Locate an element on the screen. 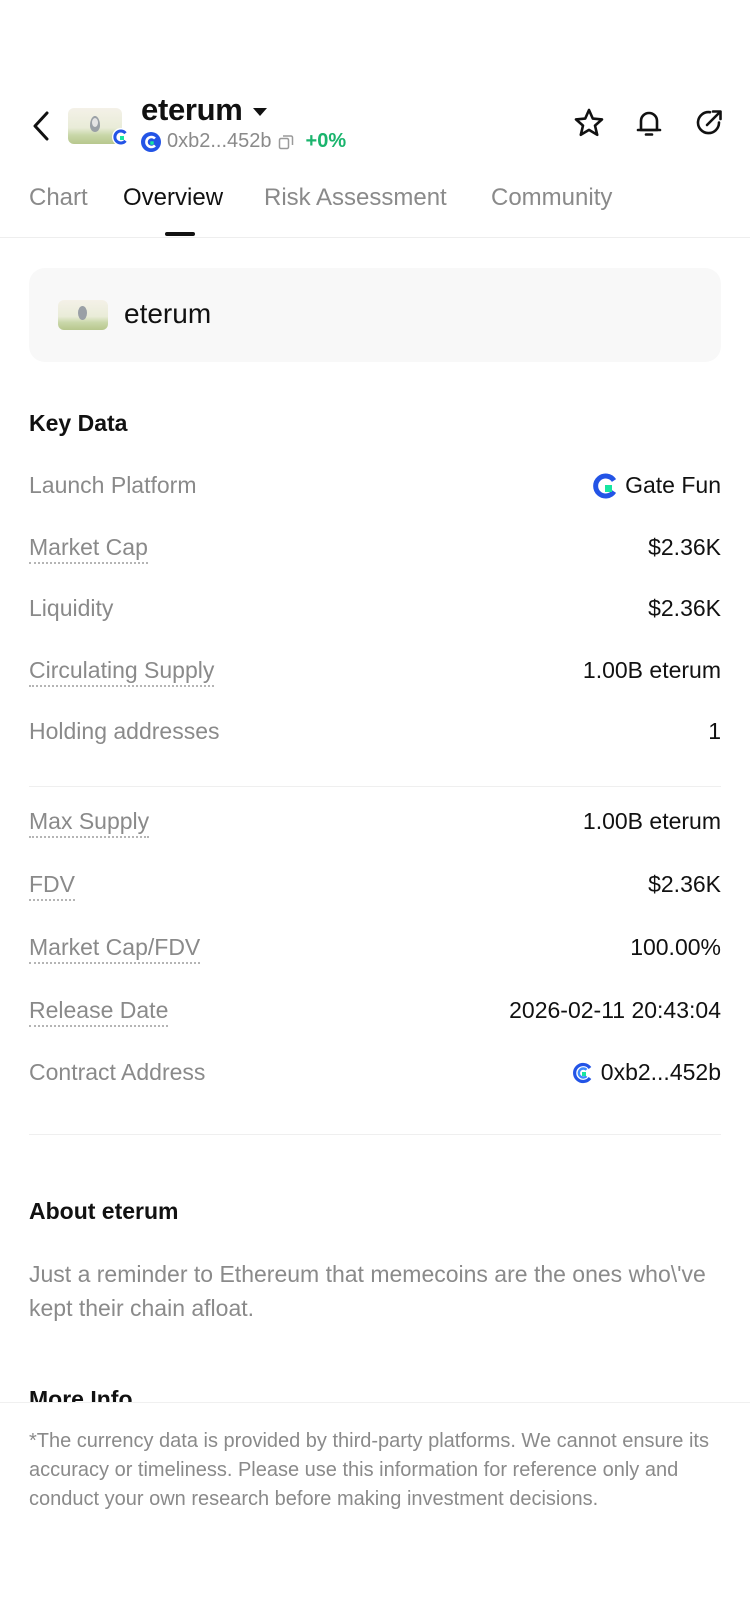 The image size is (750, 1624). token-card: eterum is located at coordinates (375, 315).